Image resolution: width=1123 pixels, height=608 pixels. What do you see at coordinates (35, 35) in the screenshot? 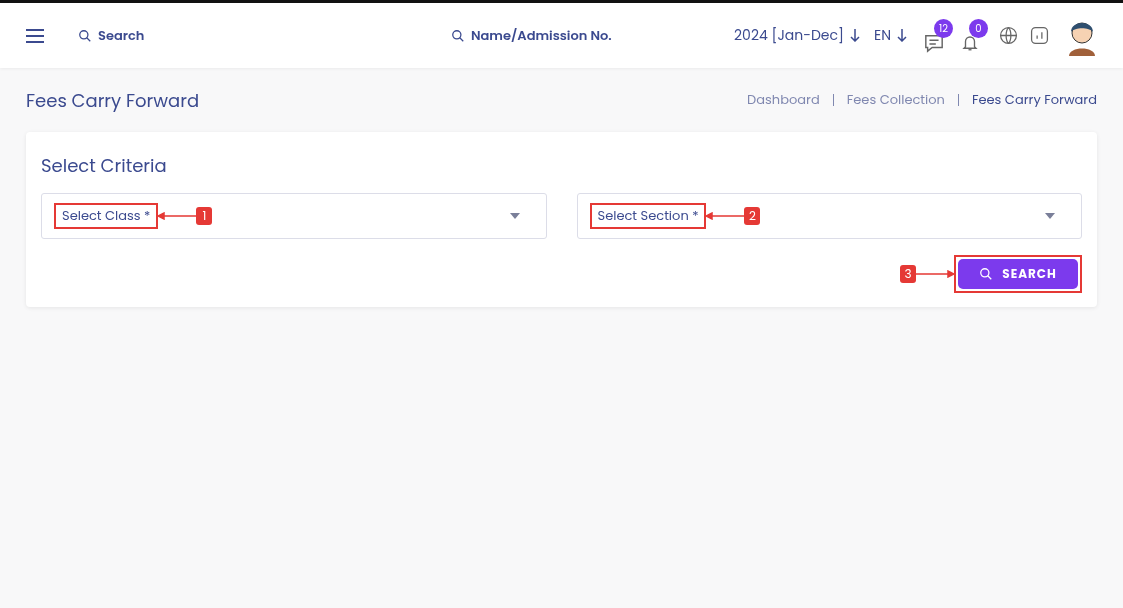
I see `menu-icon` at bounding box center [35, 35].